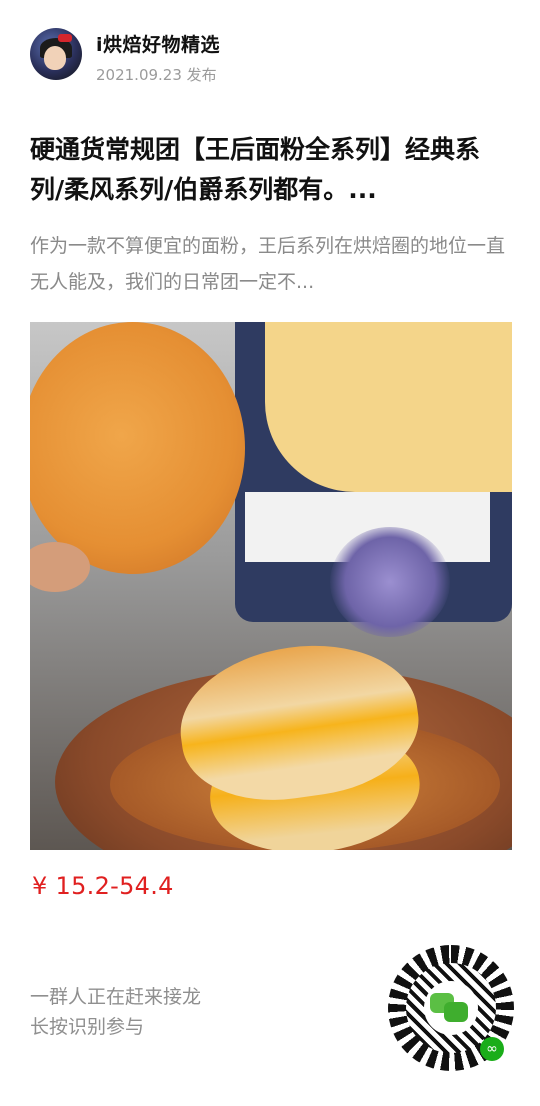 This screenshot has height=1106, width=540. Describe the element at coordinates (60, 567) in the screenshot. I see `hand` at that location.